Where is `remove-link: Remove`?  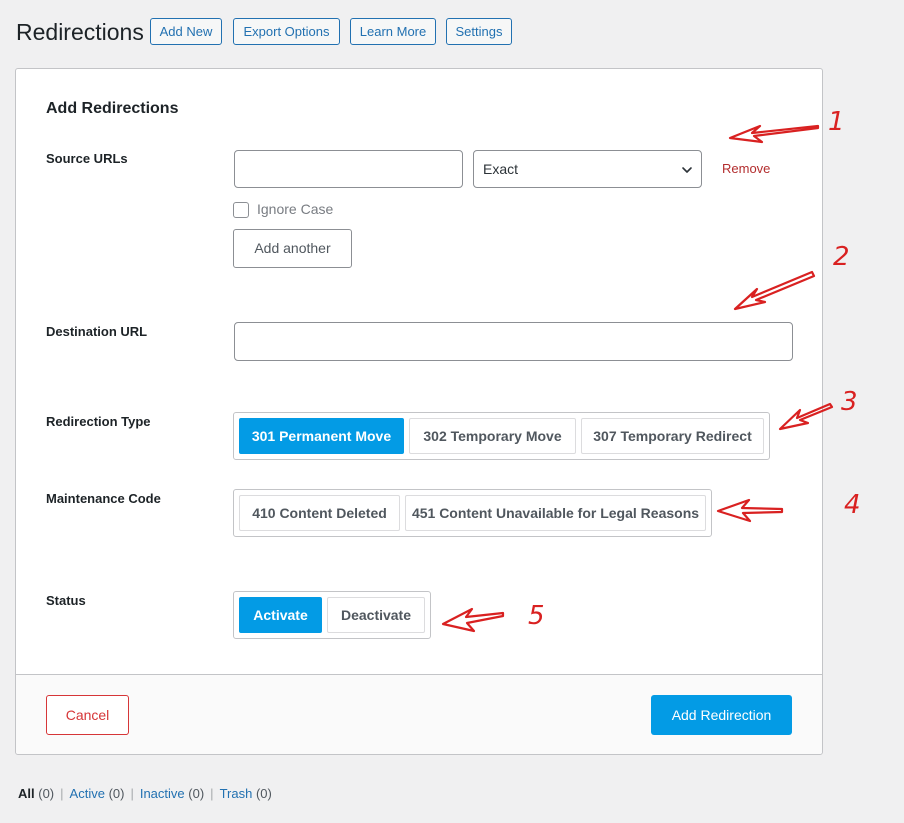 remove-link: Remove is located at coordinates (746, 168).